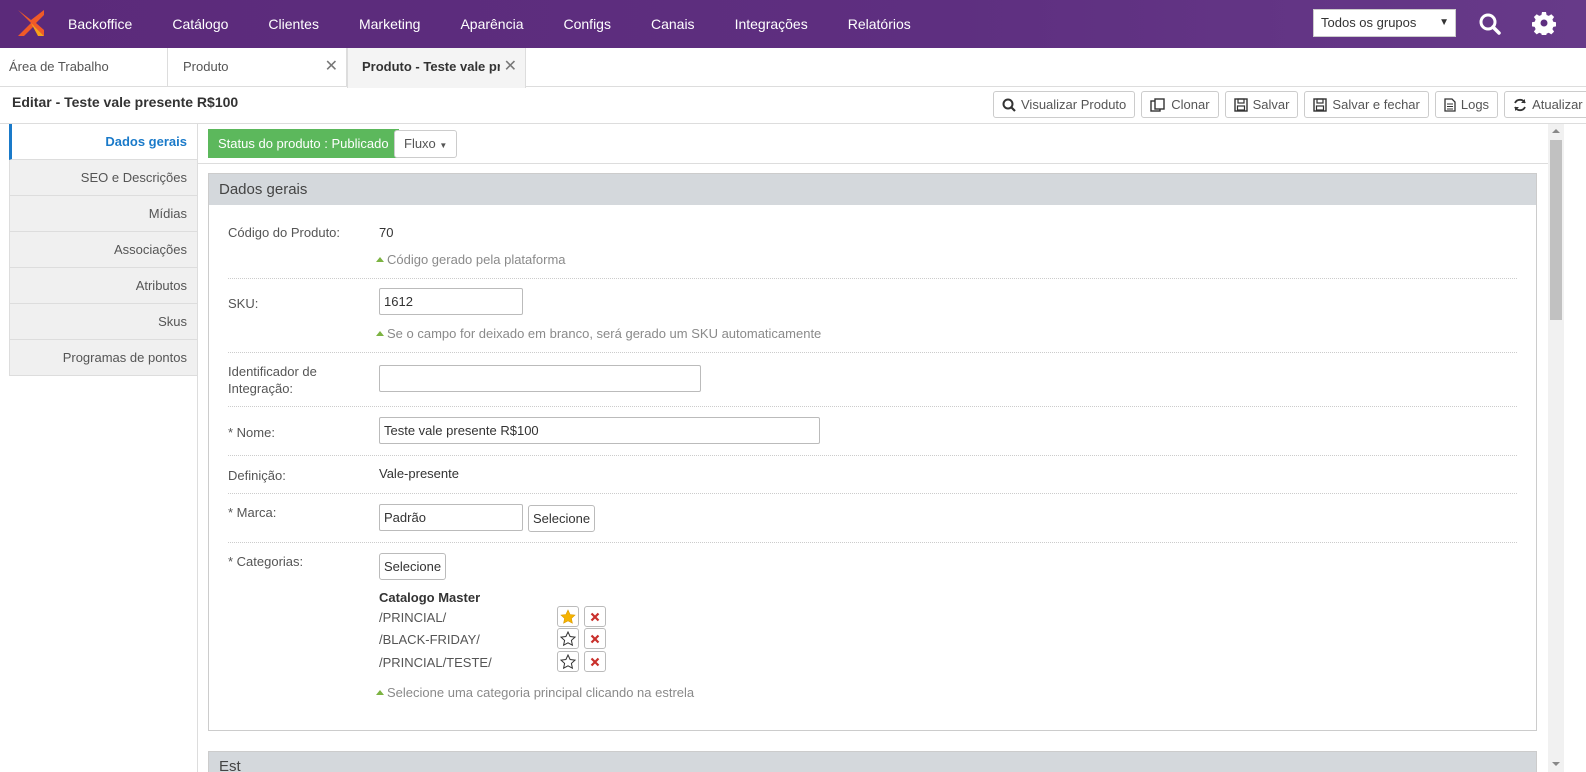 This screenshot has width=1586, height=772. Describe the element at coordinates (451, 301) in the screenshot. I see `sku-input: 1612` at that location.